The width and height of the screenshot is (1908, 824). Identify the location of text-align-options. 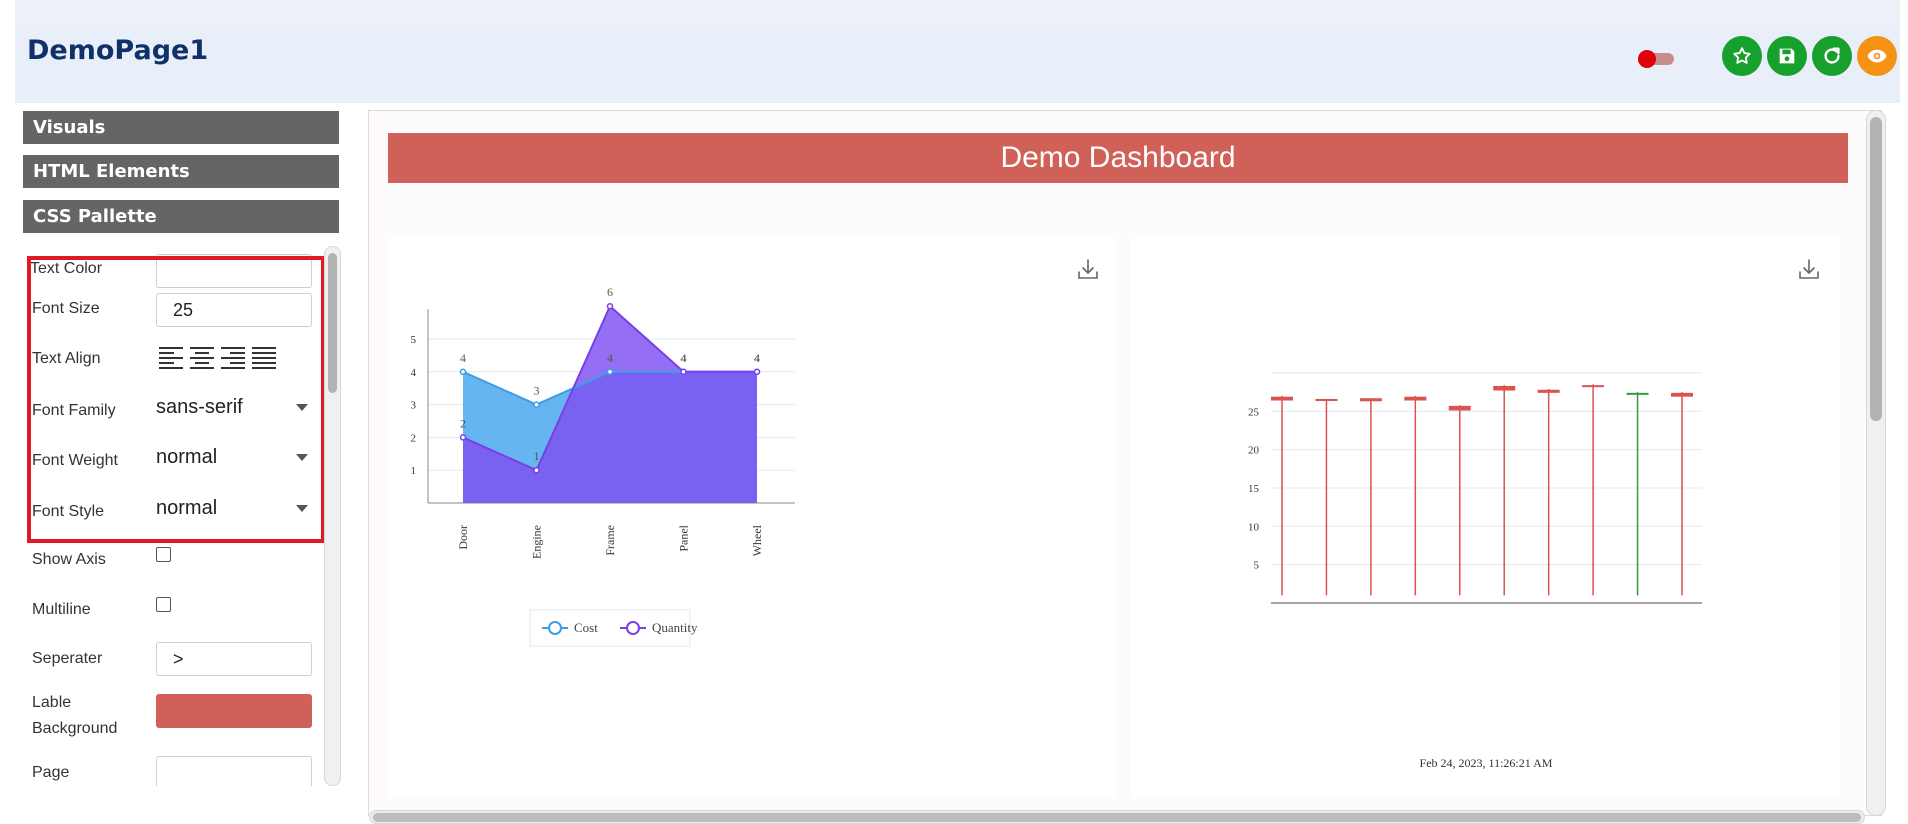
(220, 357).